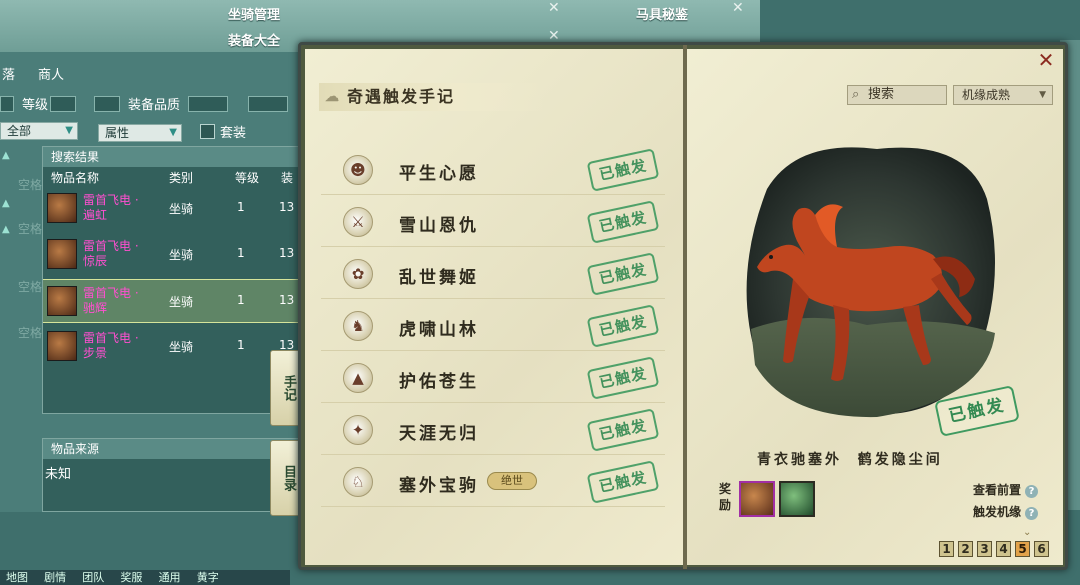 The image size is (1080, 585). I want to click on entry-icon: ✦, so click(358, 430).